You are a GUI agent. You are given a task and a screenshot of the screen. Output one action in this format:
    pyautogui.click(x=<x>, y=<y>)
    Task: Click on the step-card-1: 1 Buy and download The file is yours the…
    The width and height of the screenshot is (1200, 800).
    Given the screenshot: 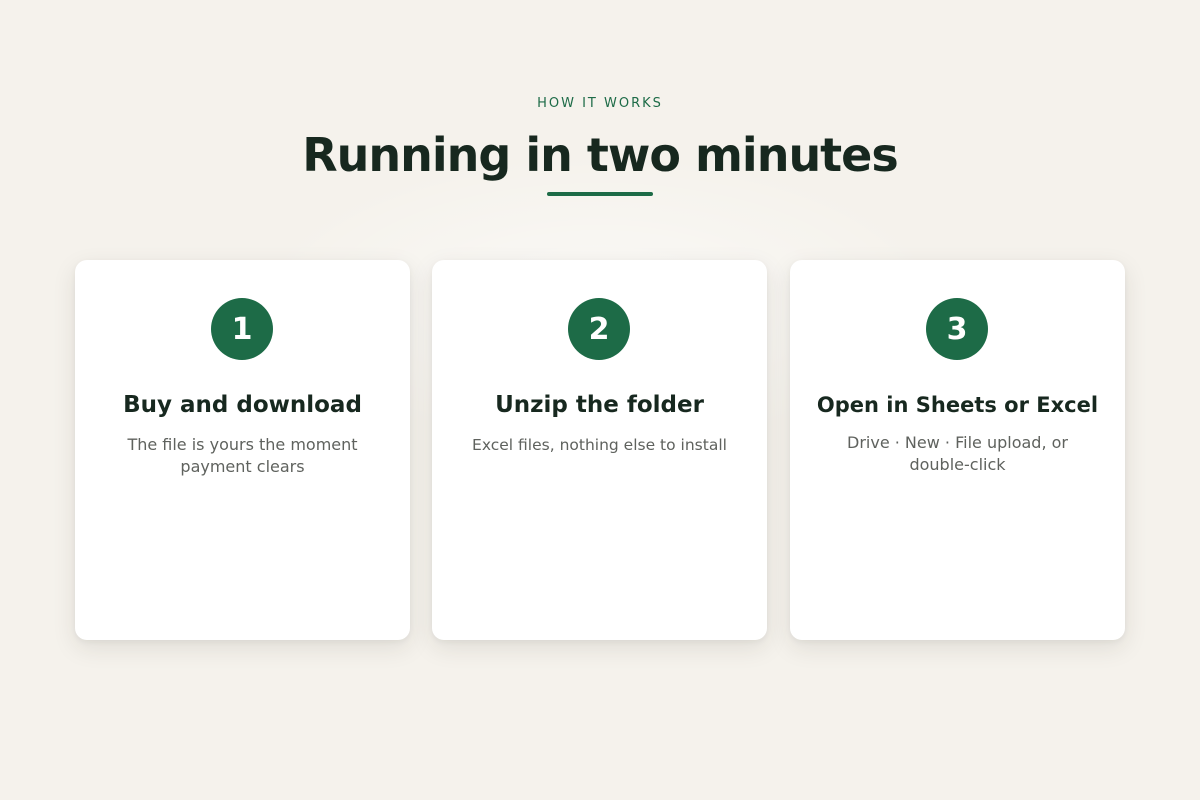 What is the action you would take?
    pyautogui.click(x=242, y=450)
    